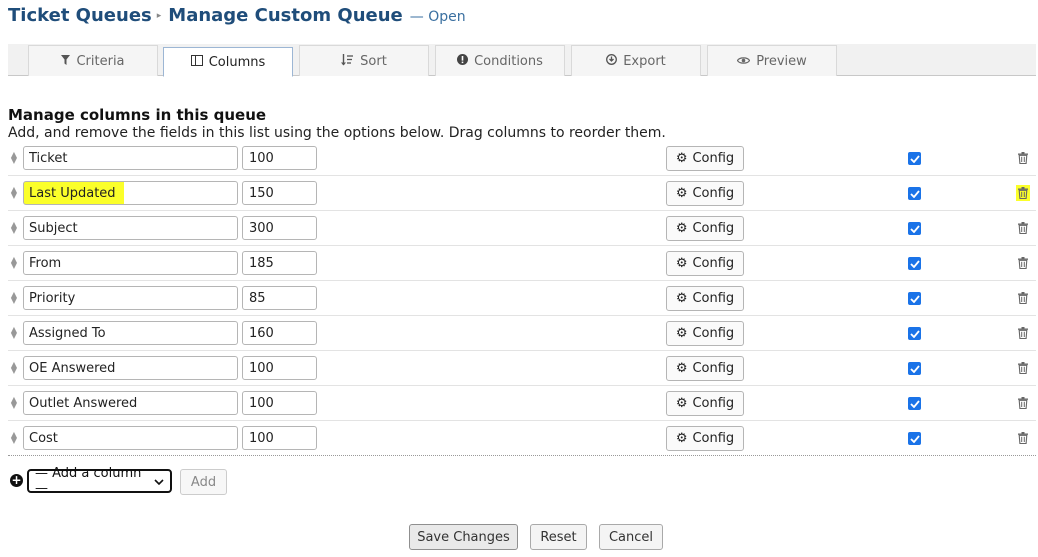 The width and height of the screenshot is (1038, 557). Describe the element at coordinates (631, 537) in the screenshot. I see `cancel-button: Cancel` at that location.